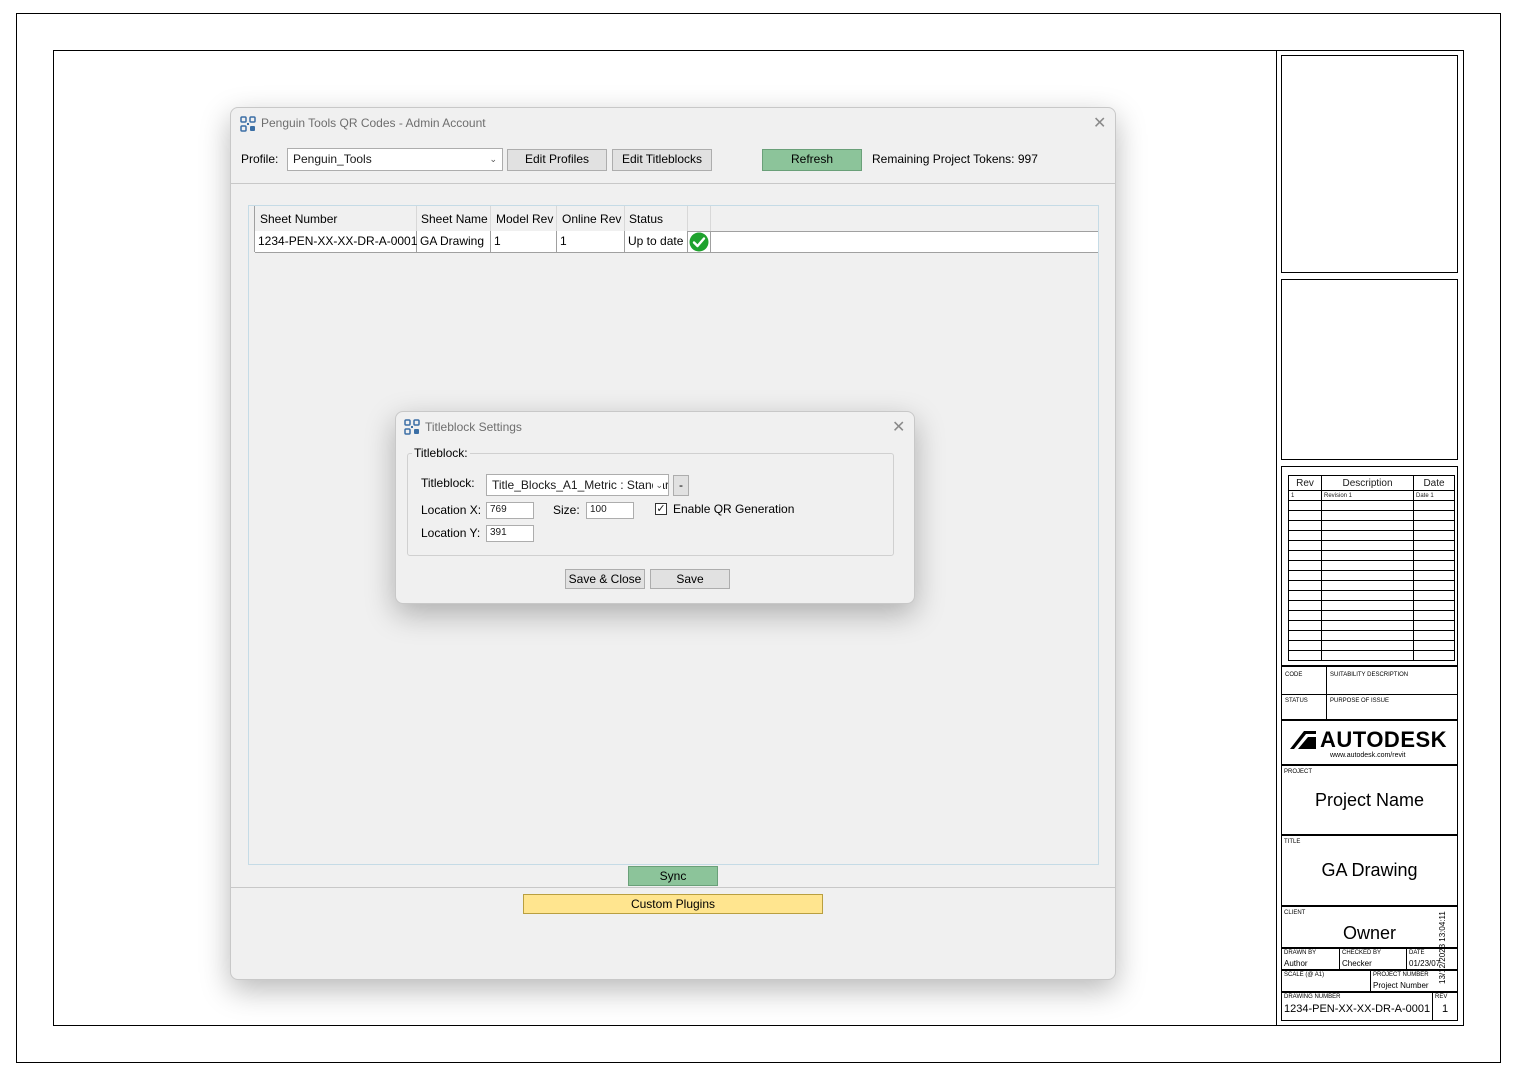 This screenshot has width=1518, height=1076. I want to click on project-number-label: PROJECT NUMBER, so click(1401, 975).